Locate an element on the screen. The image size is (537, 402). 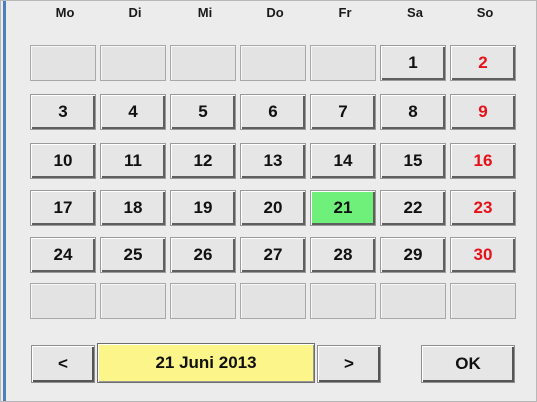
day-button-10: 10 is located at coordinates (63, 161).